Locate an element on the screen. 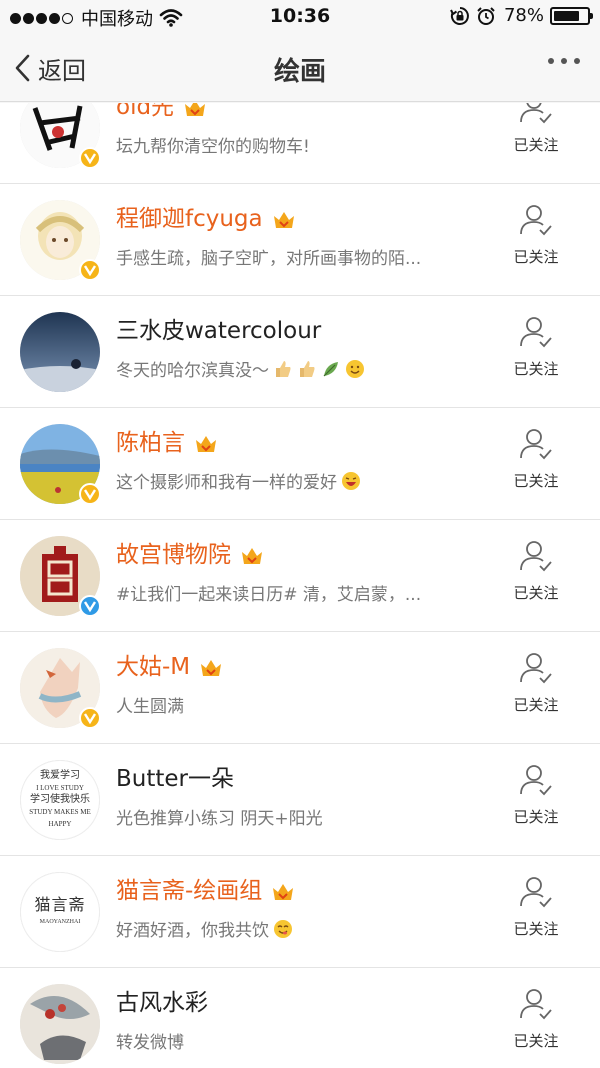 This screenshot has width=600, height=1068. user-description: 冬天的哈尔滨真没～ is located at coordinates (296, 368).